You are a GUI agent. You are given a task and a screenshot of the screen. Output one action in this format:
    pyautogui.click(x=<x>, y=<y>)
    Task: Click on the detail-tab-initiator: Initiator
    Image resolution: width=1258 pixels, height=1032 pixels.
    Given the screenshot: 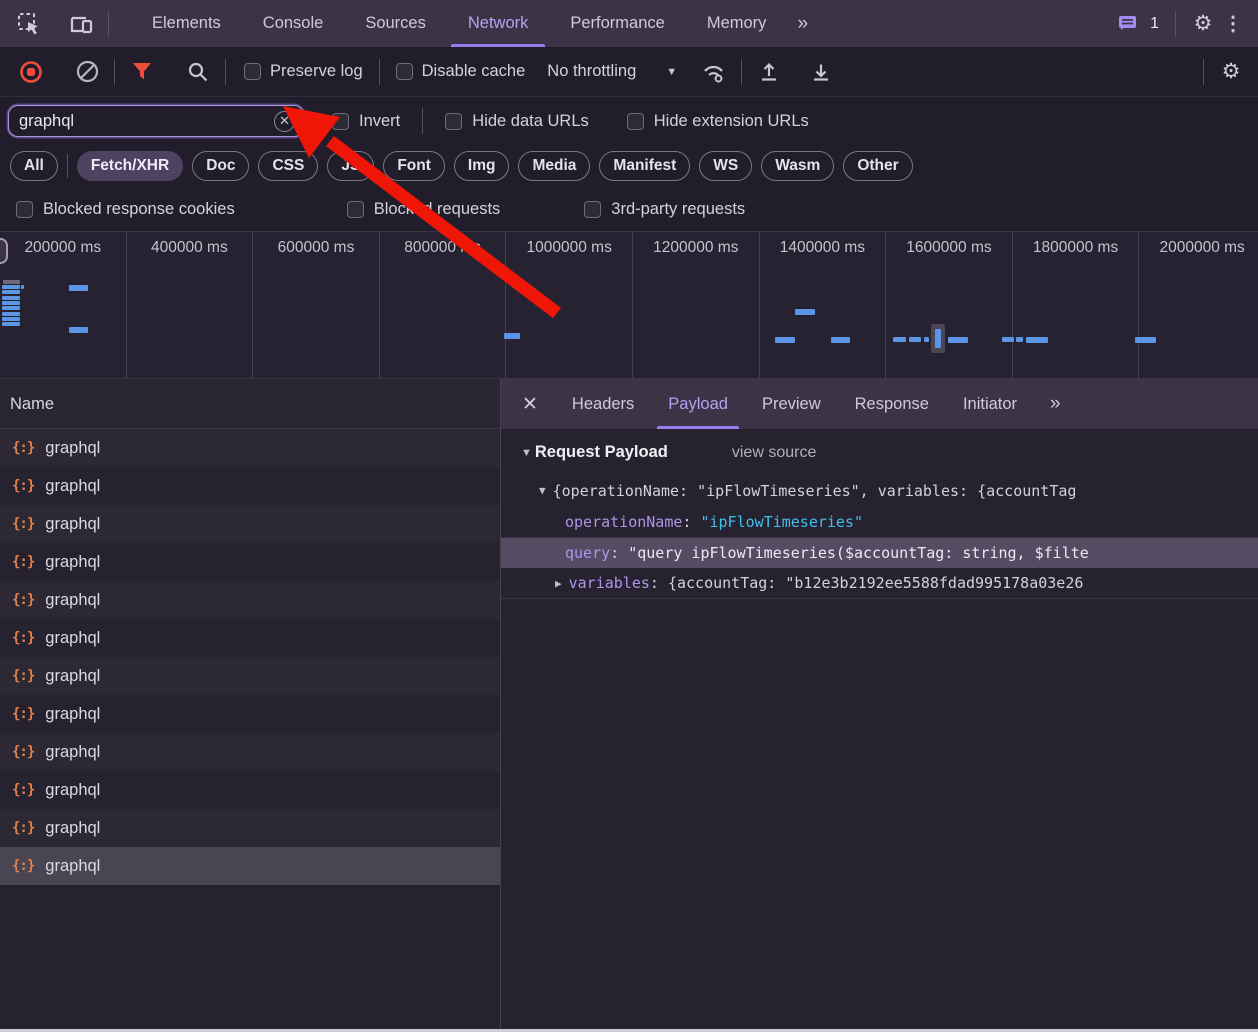 What is the action you would take?
    pyautogui.click(x=990, y=404)
    